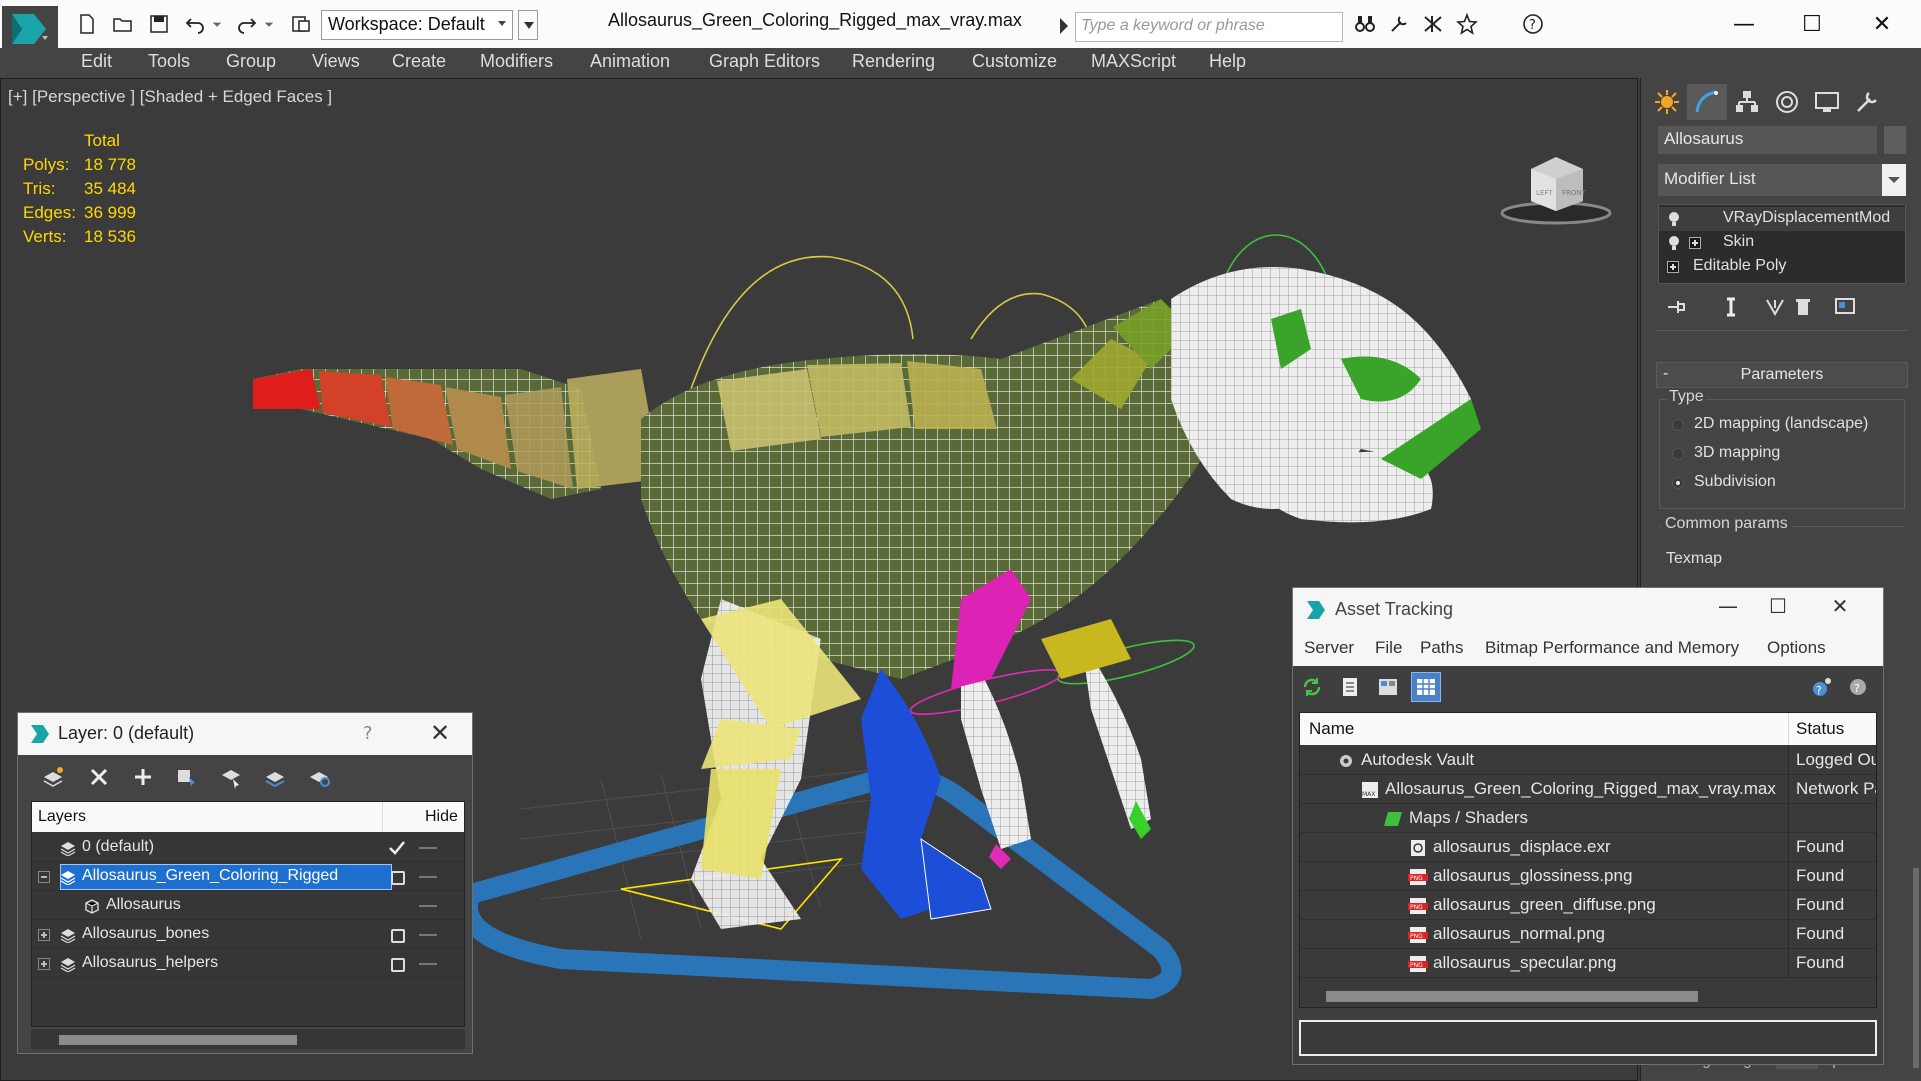 The image size is (1921, 1081). Describe the element at coordinates (1782, 219) in the screenshot. I see `stack-item-vraydisplacementmod: VRayDisplacementMod` at that location.